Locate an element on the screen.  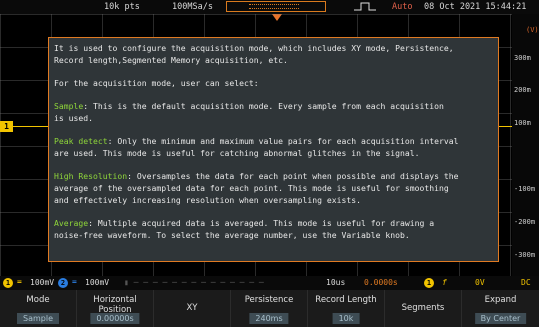
ch2-badge: 2 is located at coordinates (63, 283).